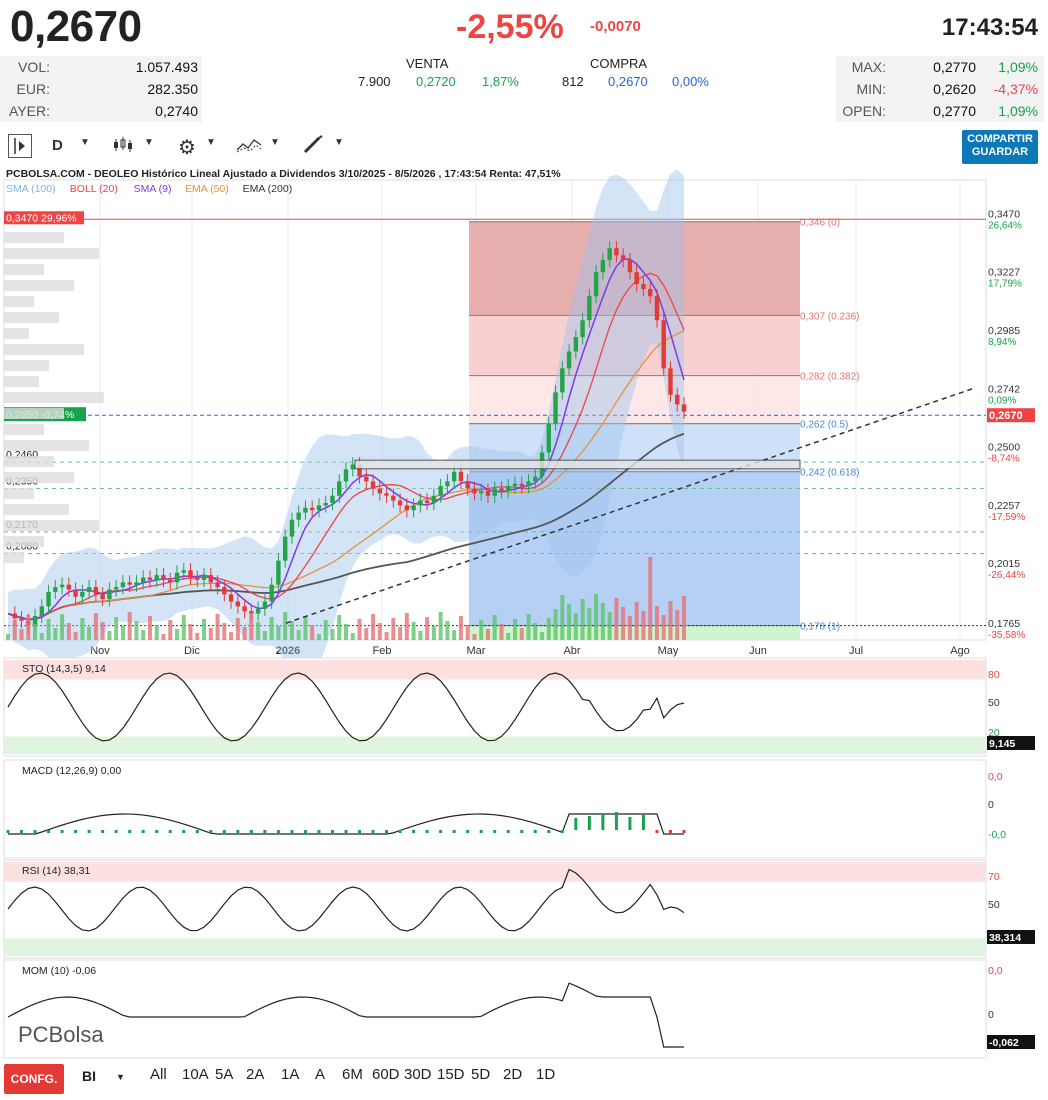  I want to click on range-button: 5D, so click(480, 1074).